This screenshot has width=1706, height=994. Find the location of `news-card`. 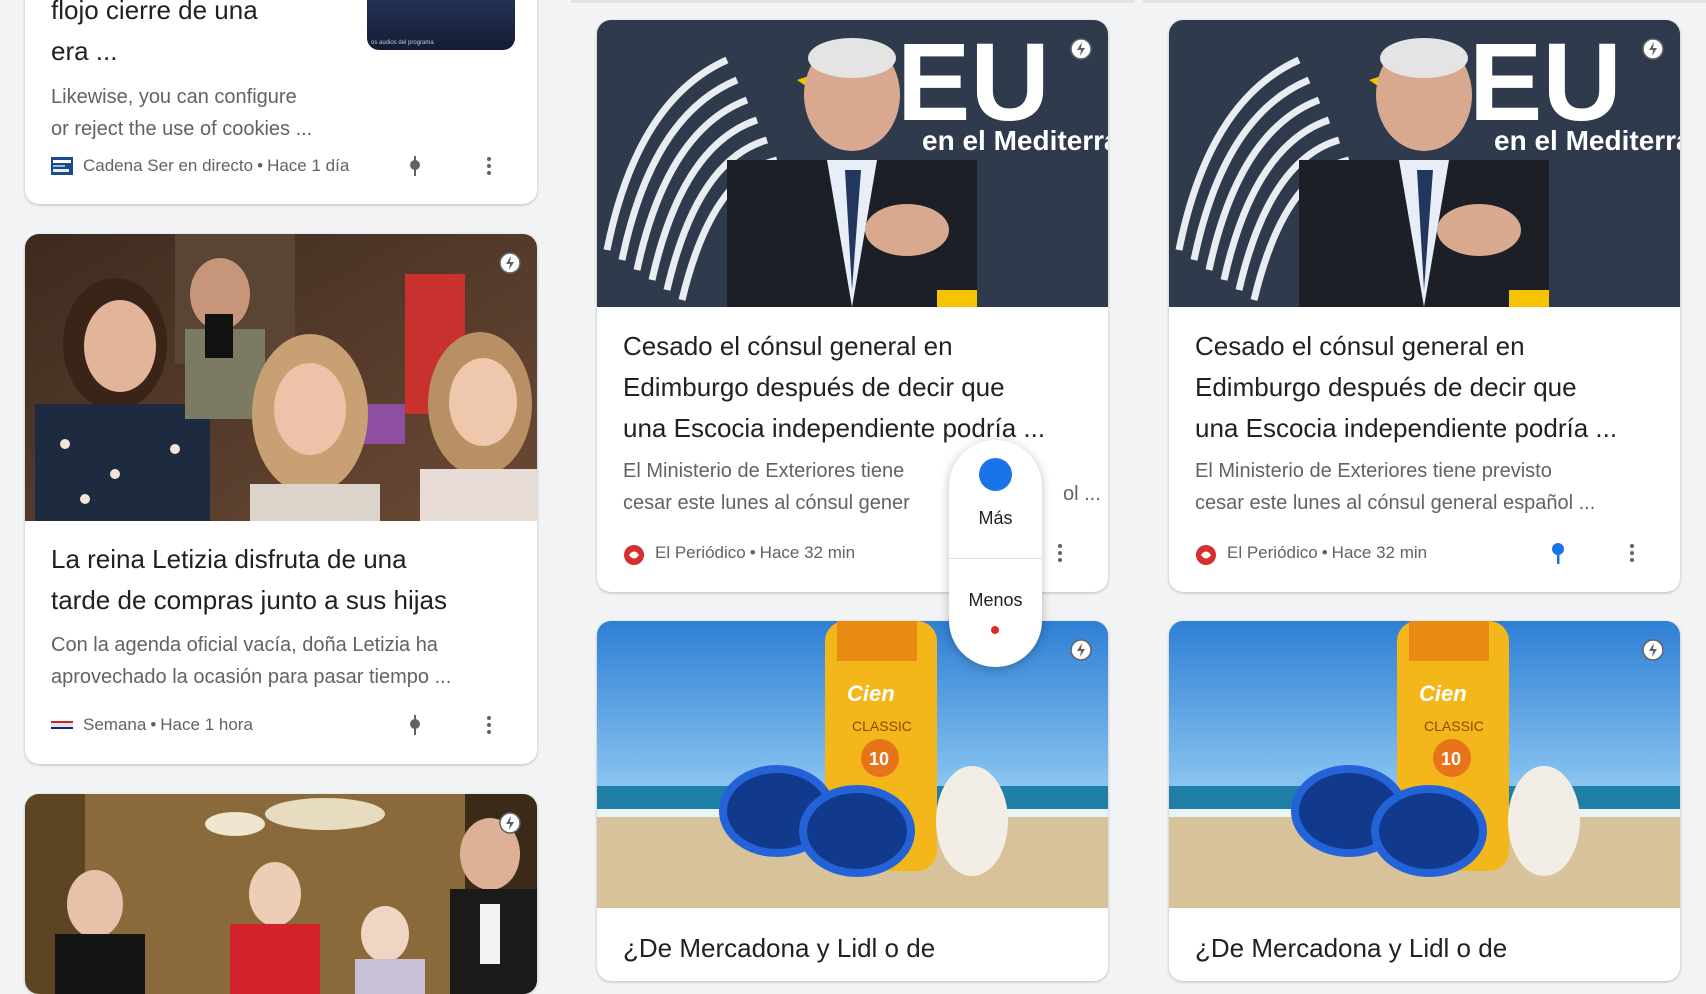

news-card is located at coordinates (281, 894).